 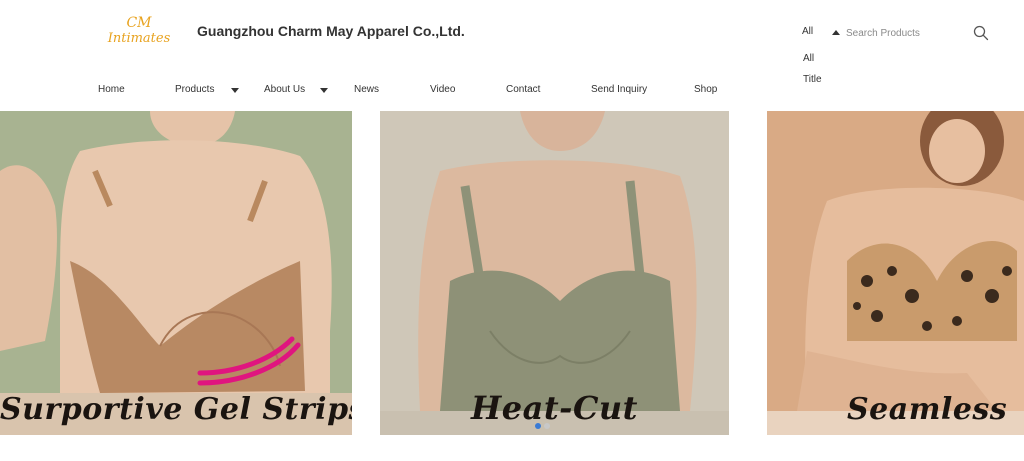 I want to click on carousel-dot-active, so click(x=538, y=426).